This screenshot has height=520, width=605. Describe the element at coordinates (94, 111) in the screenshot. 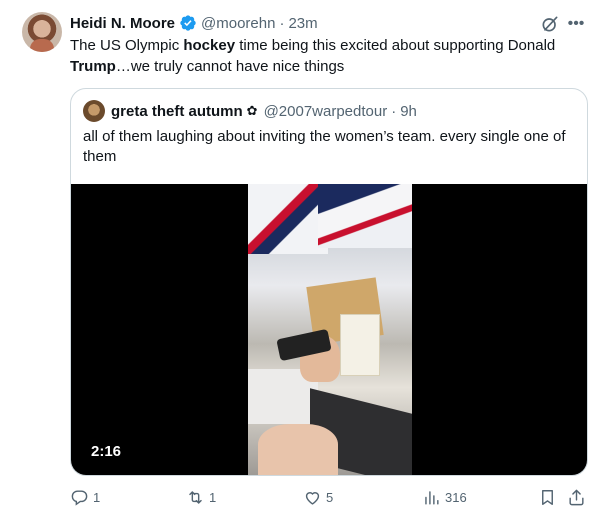

I see `quoted-author-avatar` at that location.